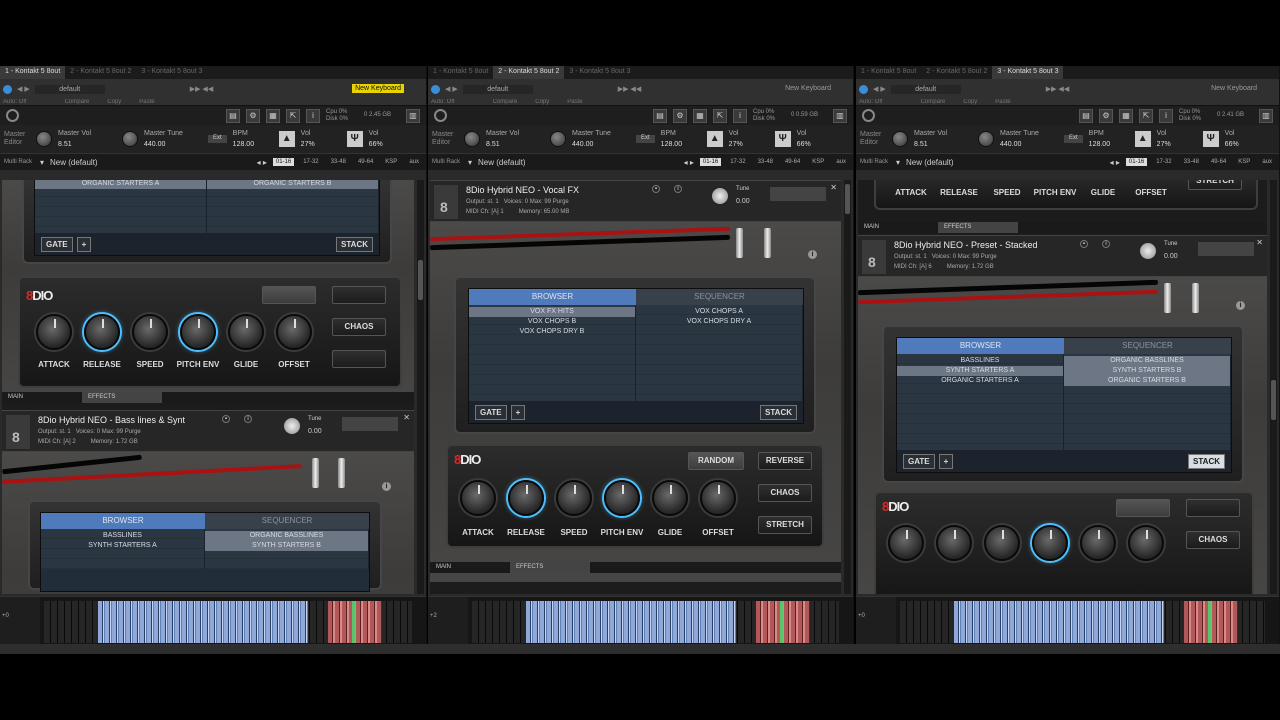 The height and width of the screenshot is (720, 1280). What do you see at coordinates (289, 295) in the screenshot?
I see `blank-button` at bounding box center [289, 295].